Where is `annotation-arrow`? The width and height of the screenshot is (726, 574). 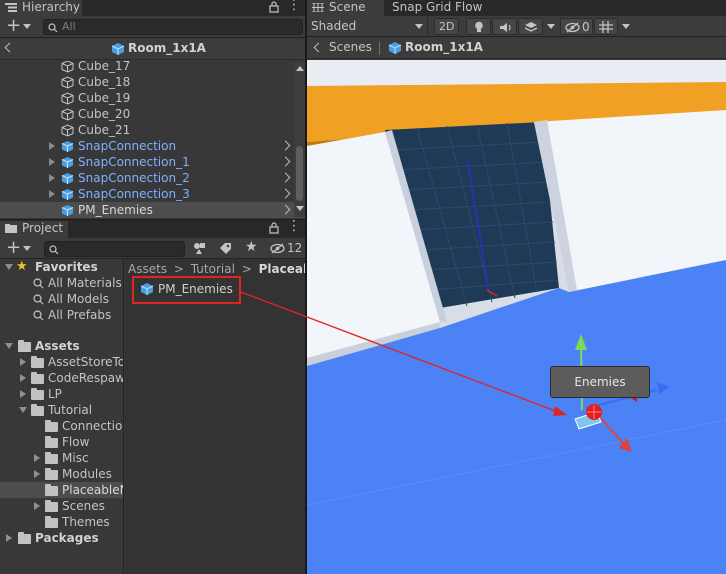 annotation-arrow is located at coordinates (403, 353).